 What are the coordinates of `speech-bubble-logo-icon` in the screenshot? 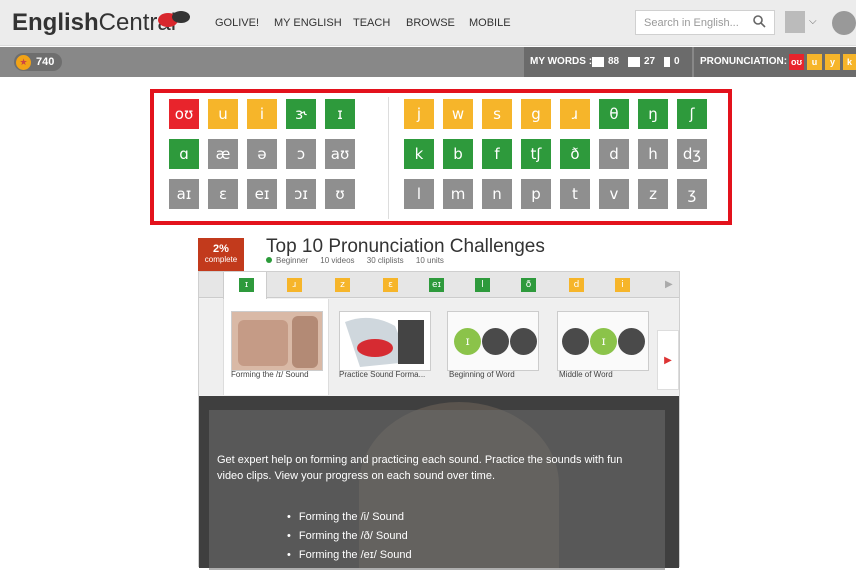 It's located at (174, 19).